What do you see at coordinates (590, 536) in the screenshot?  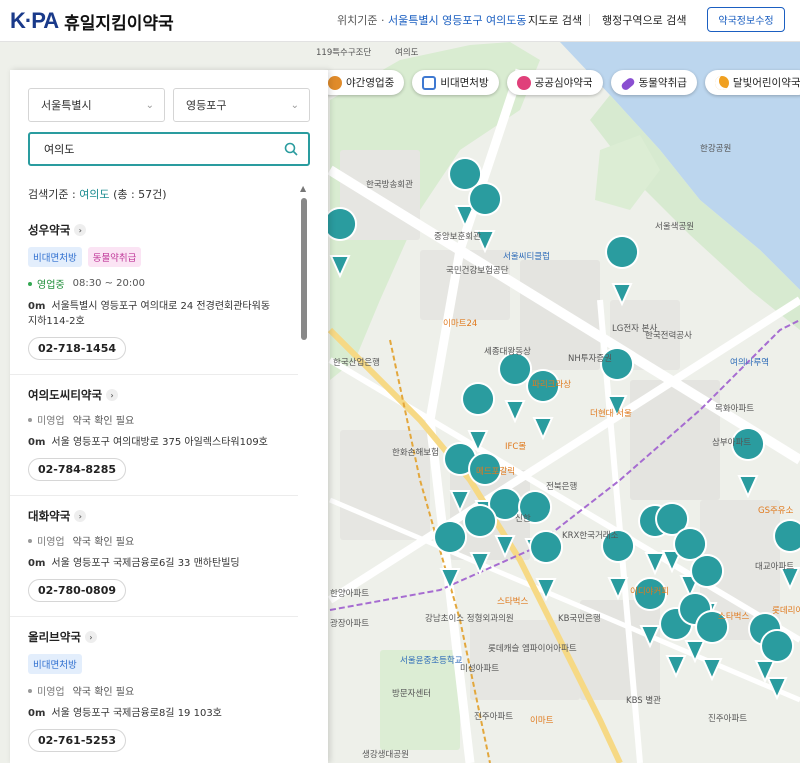 I see `map-label: KRX한국거래소` at bounding box center [590, 536].